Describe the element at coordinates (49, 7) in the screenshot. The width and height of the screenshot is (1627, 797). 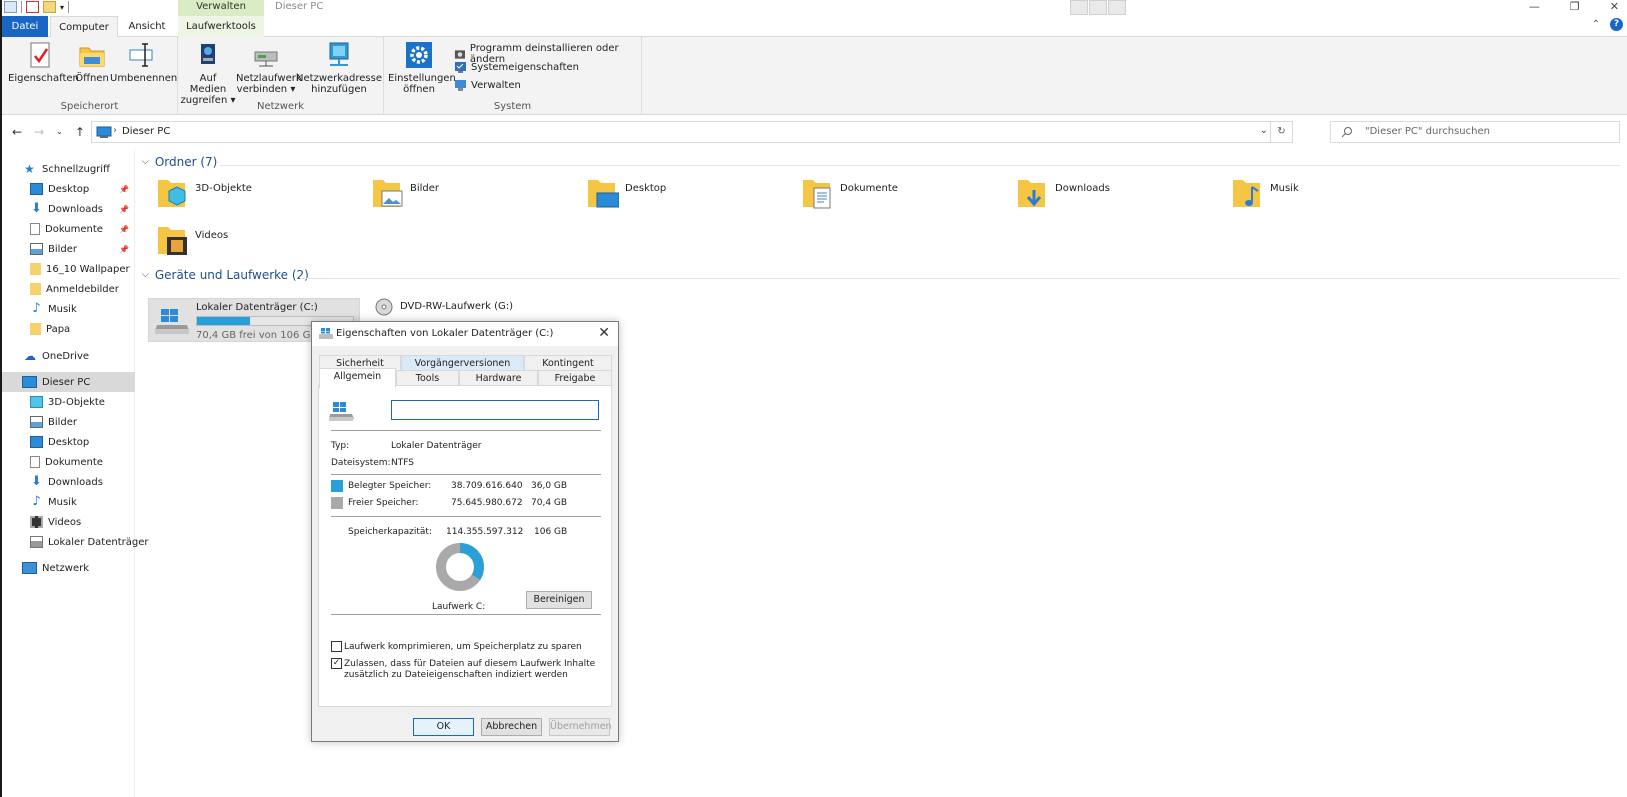
I see `new-folder-icon` at that location.